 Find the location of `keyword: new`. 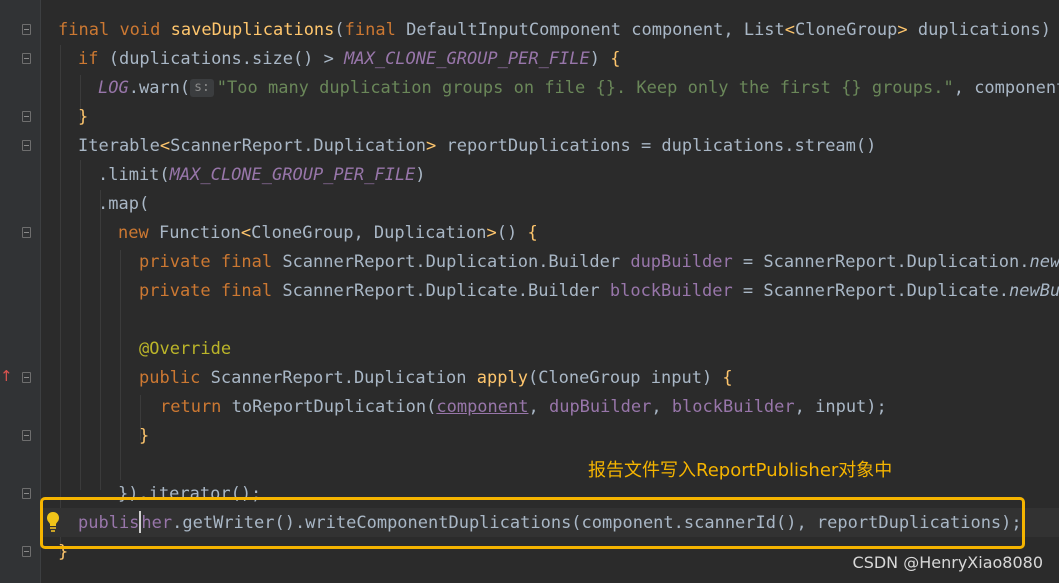

keyword: new is located at coordinates (133, 233).